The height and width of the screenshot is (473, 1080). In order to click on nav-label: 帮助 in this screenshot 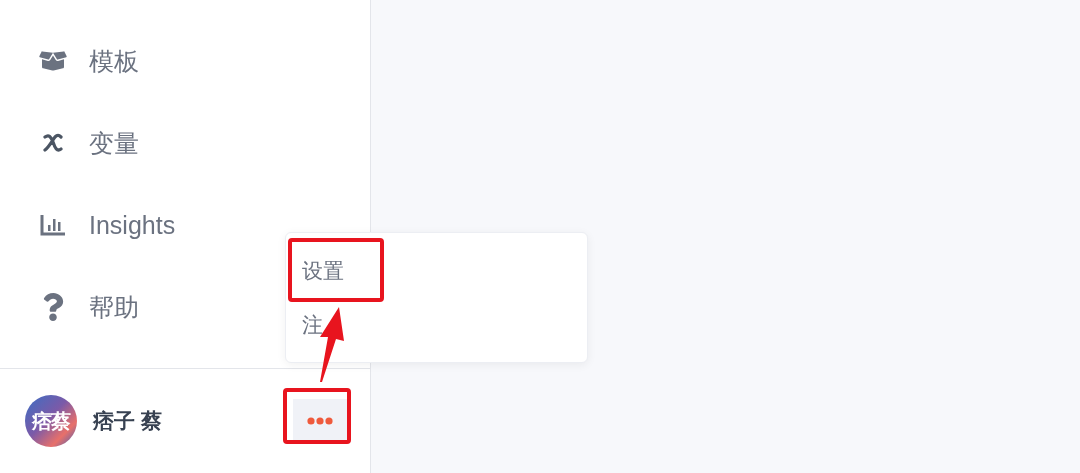, I will do `click(114, 307)`.